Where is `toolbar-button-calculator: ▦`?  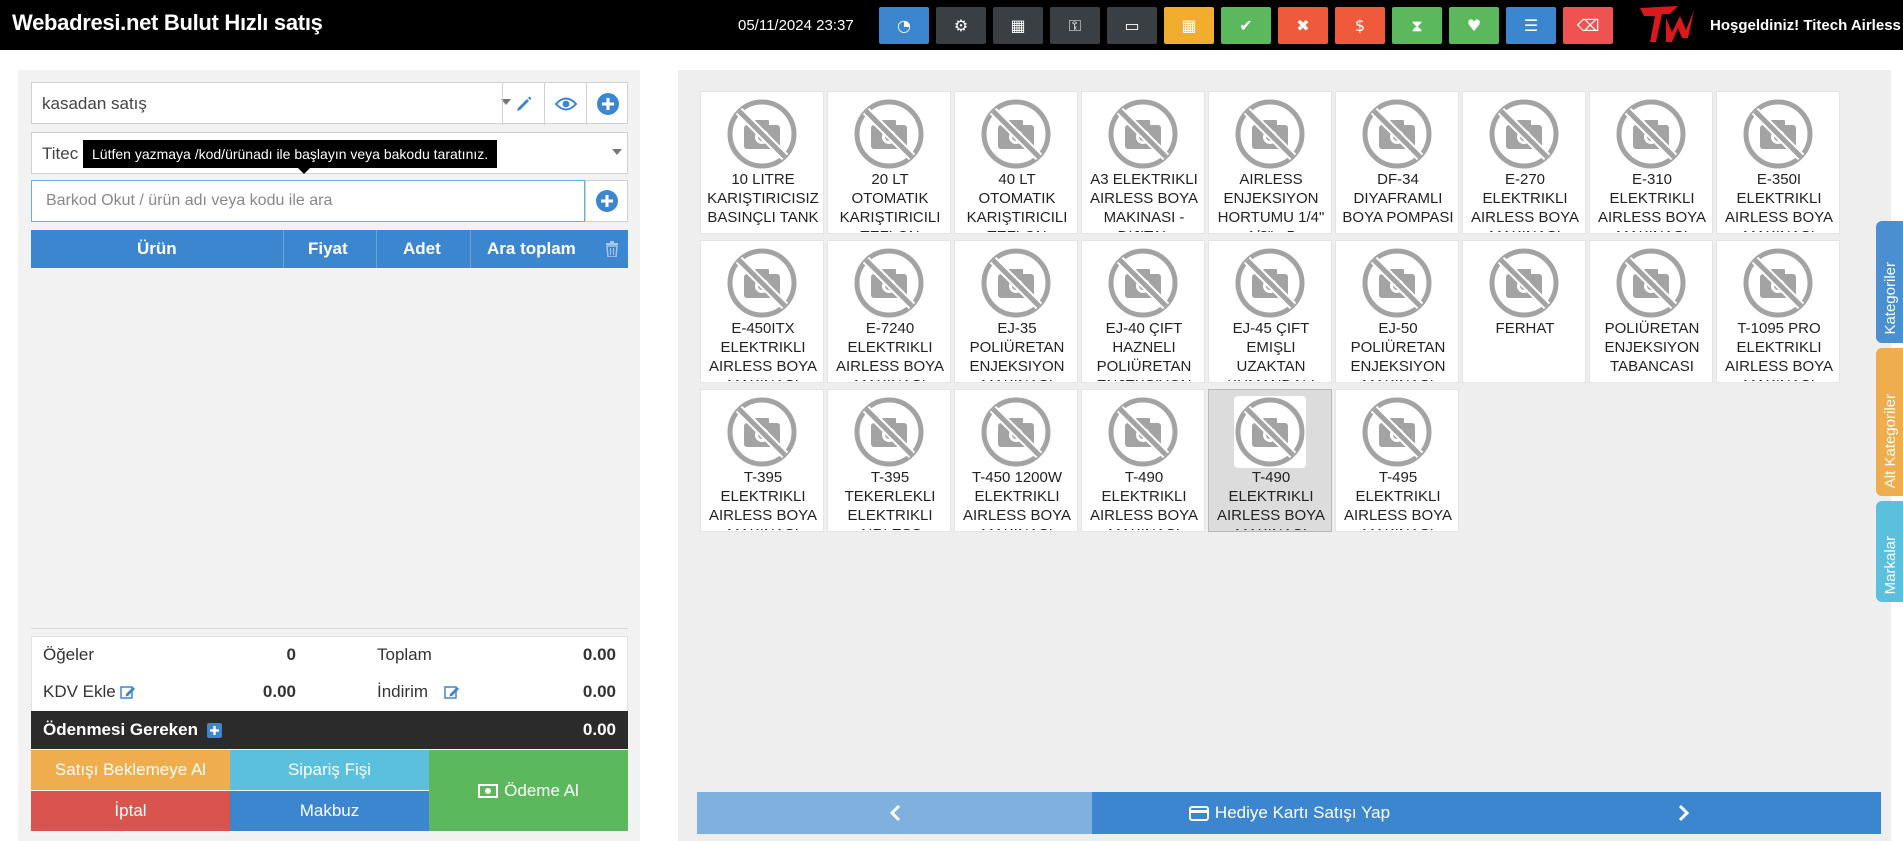 toolbar-button-calculator: ▦ is located at coordinates (1018, 25).